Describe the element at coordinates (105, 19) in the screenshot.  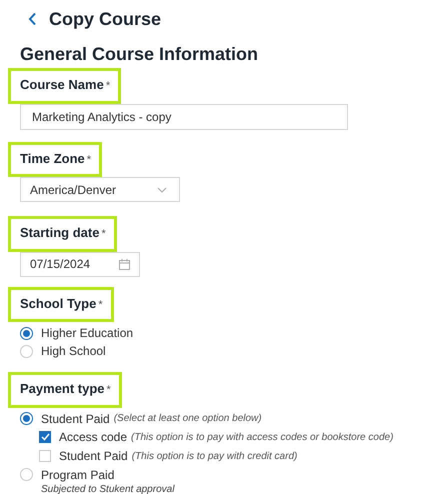
I see `page-title: Copy Course` at that location.